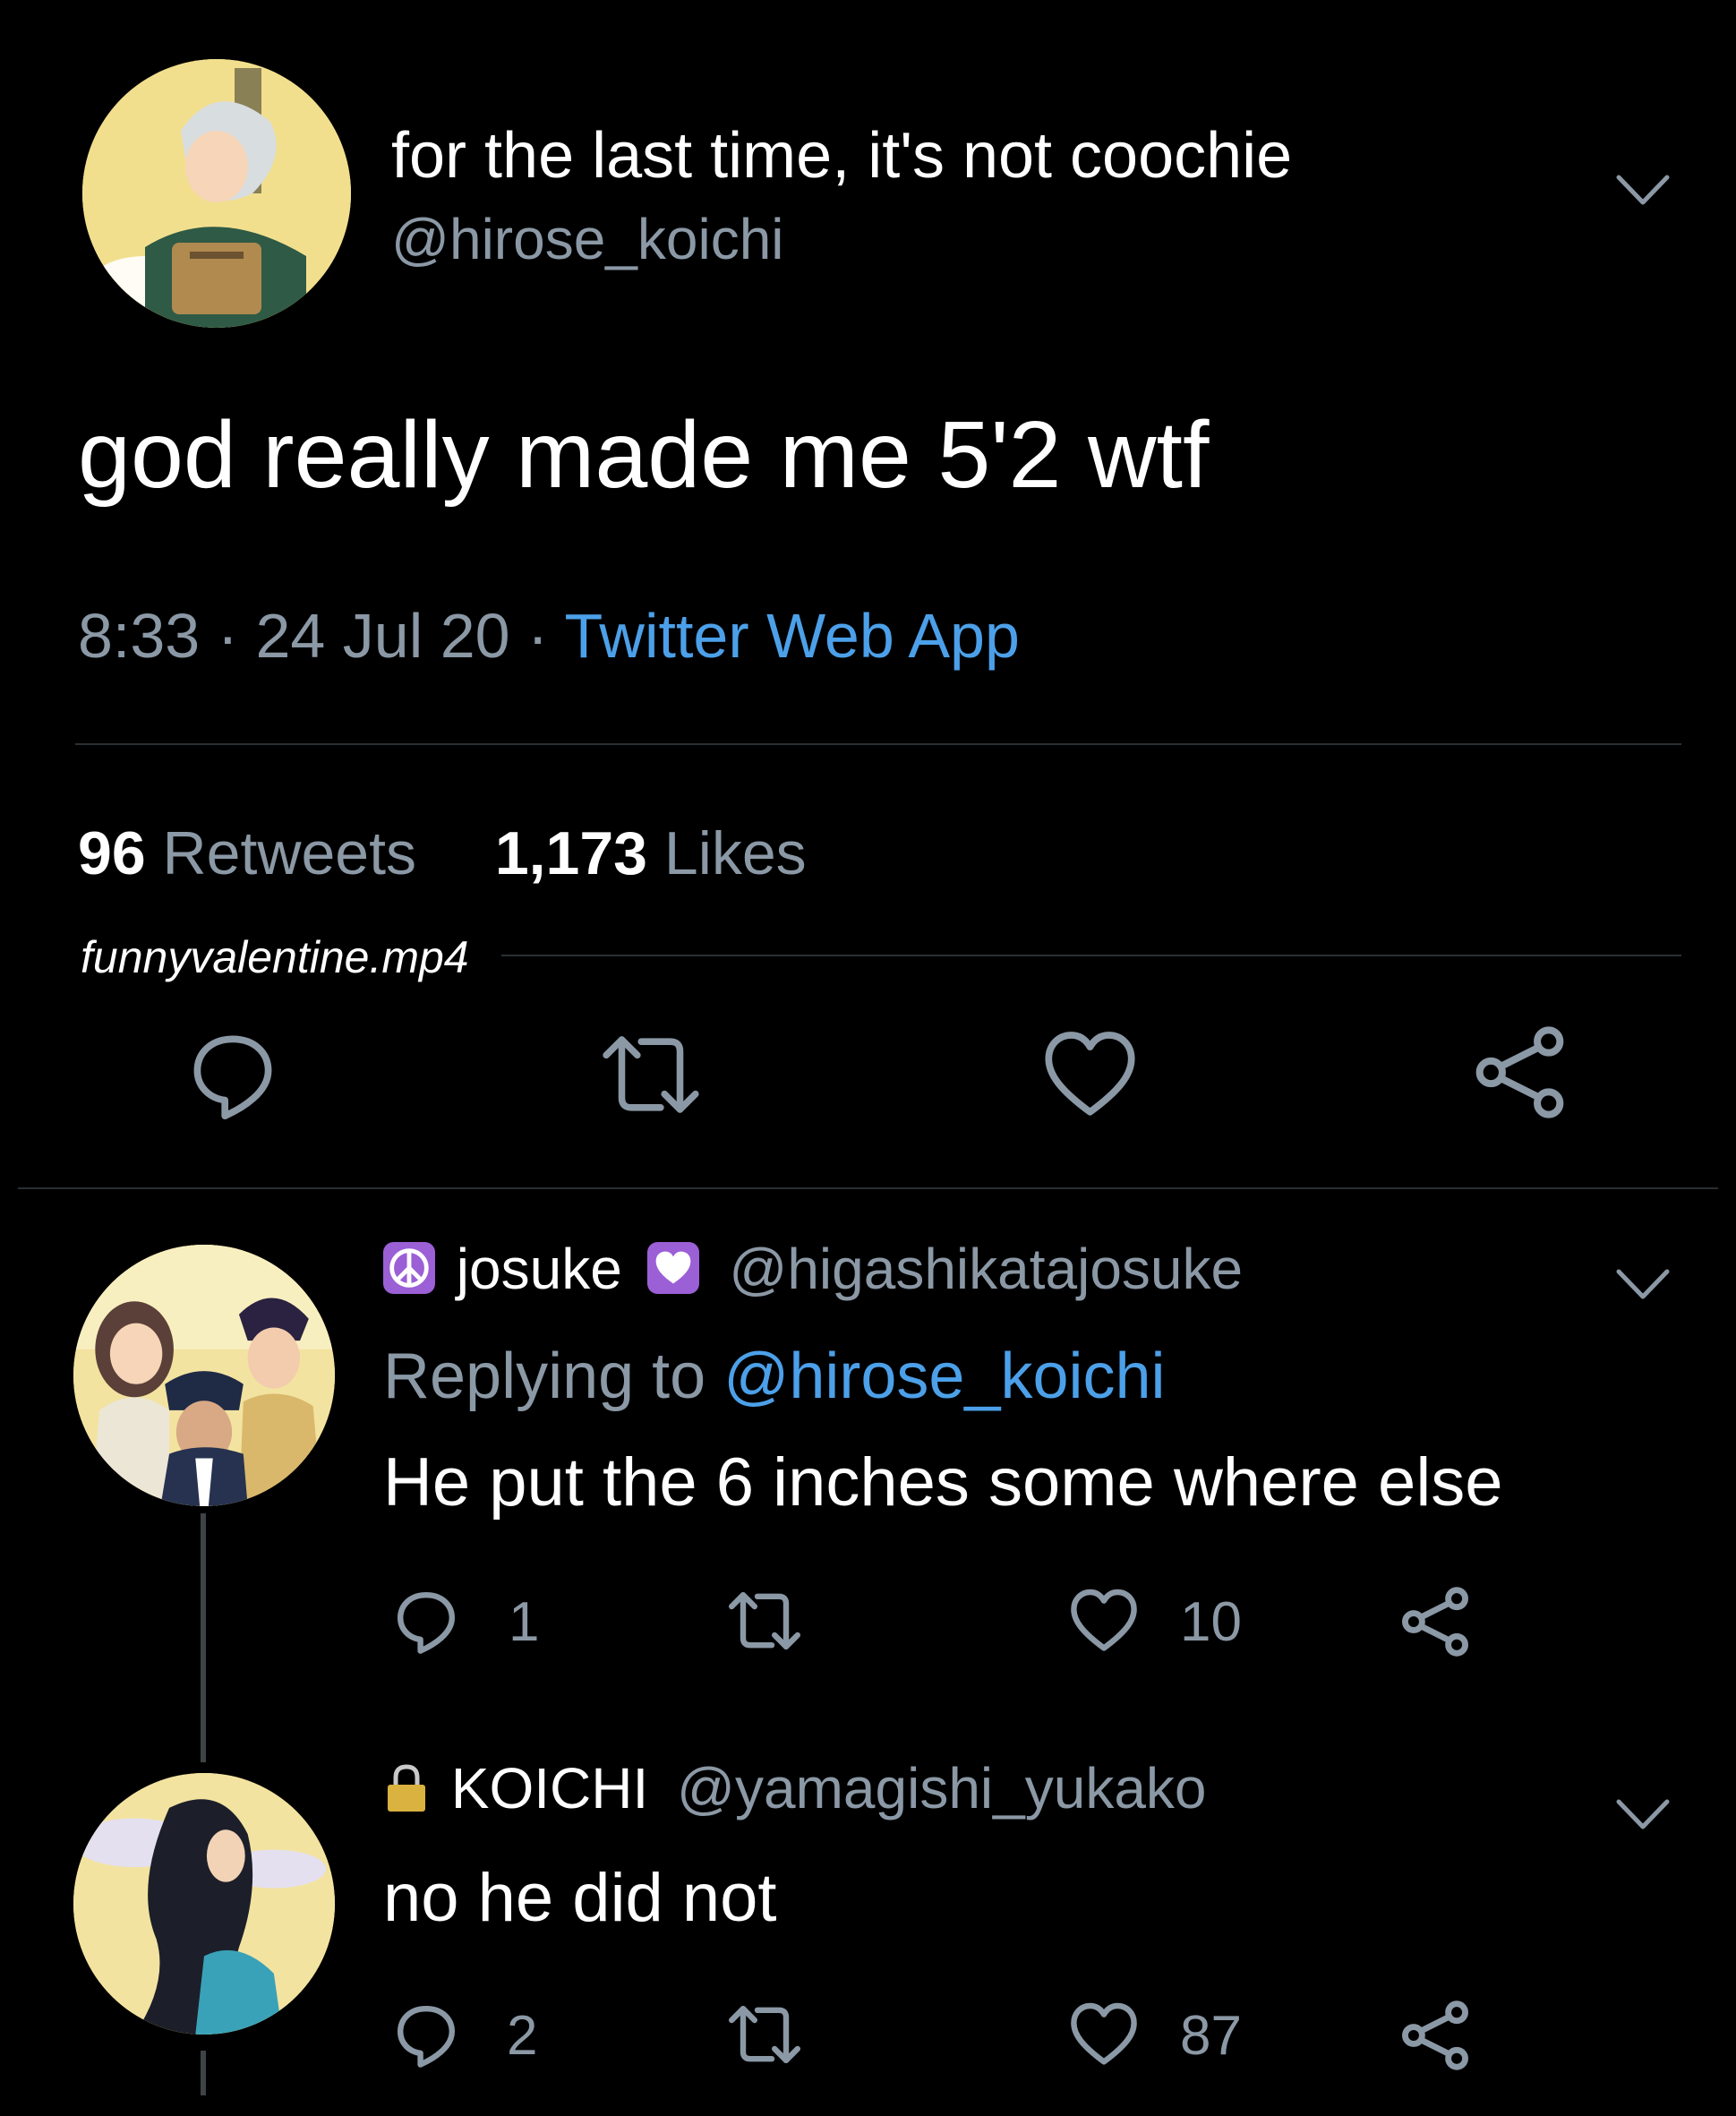  What do you see at coordinates (1211, 1622) in the screenshot?
I see `like-count: 10` at bounding box center [1211, 1622].